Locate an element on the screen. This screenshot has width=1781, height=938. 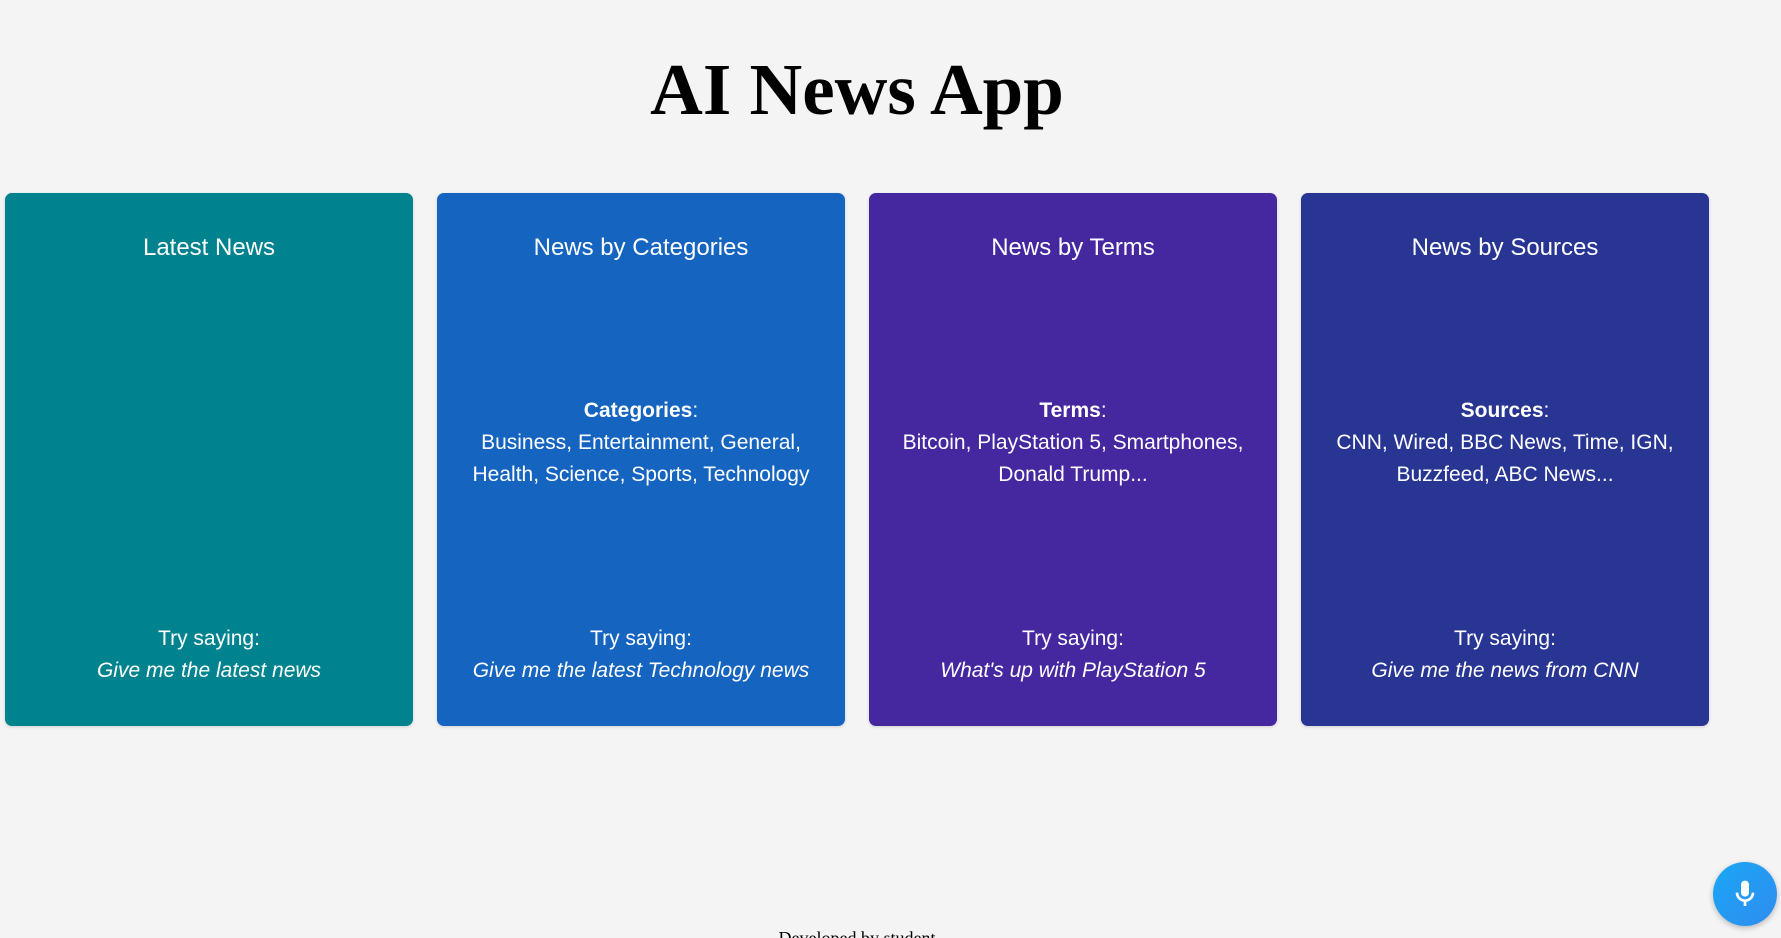
app-title: AI News App is located at coordinates (857, 89).